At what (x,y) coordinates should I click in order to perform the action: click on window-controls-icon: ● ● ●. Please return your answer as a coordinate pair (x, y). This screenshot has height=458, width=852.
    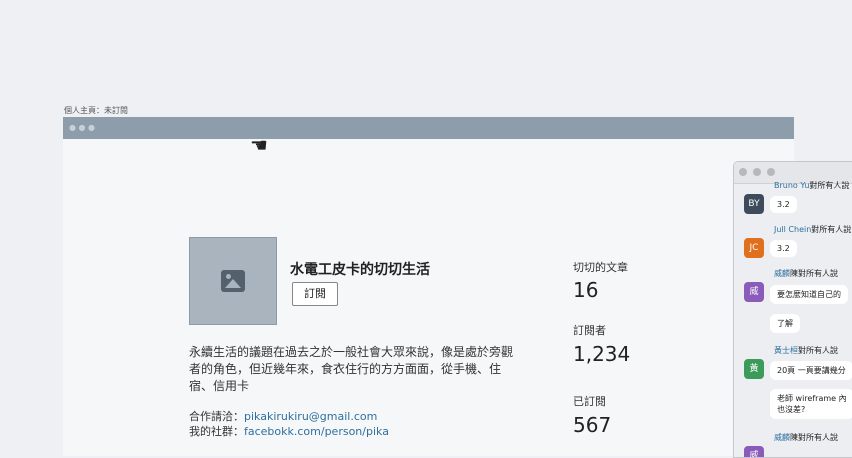
    Looking at the image, I should click on (82, 127).